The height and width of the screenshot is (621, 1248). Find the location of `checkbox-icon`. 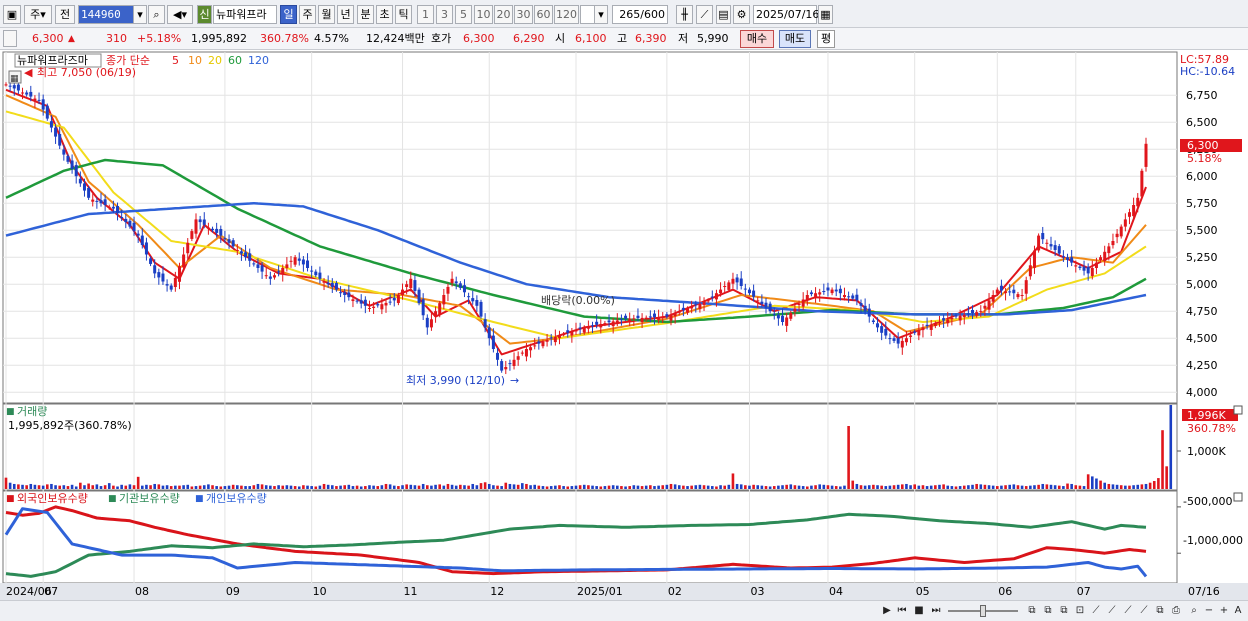

checkbox-icon is located at coordinates (10, 38).